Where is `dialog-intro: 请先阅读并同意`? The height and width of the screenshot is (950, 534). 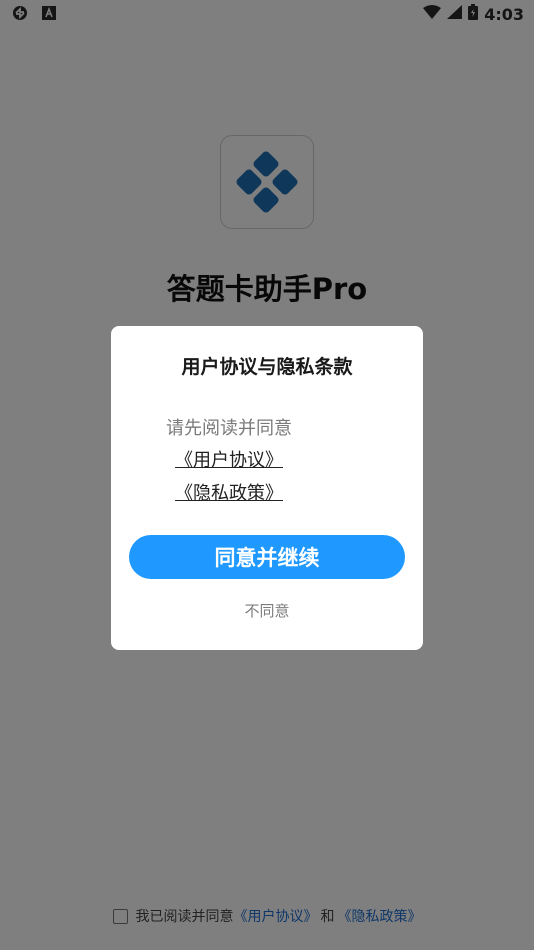
dialog-intro: 请先阅读并同意 is located at coordinates (229, 428).